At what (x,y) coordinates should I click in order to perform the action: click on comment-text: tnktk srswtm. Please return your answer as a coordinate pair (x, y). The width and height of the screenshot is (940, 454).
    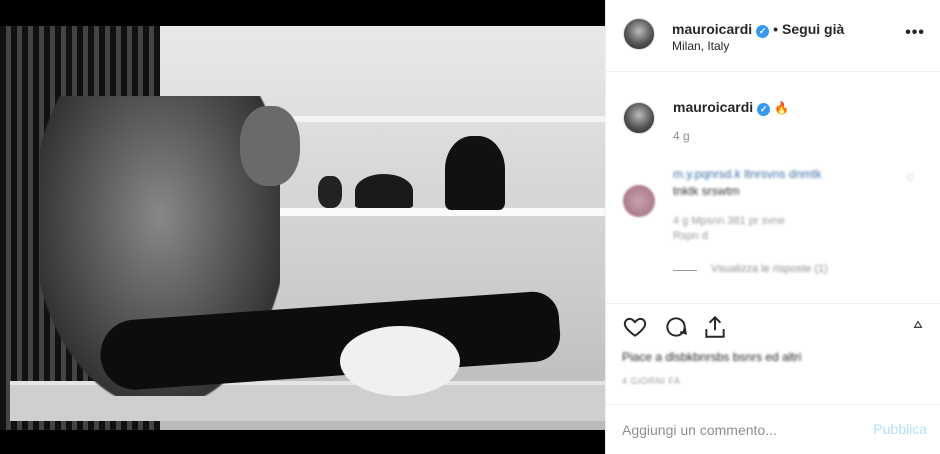
    Looking at the image, I should click on (706, 191).